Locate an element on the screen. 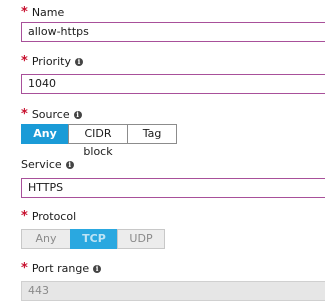 Image resolution: width=325 pixels, height=308 pixels. protocol-option-any: Any is located at coordinates (46, 239).